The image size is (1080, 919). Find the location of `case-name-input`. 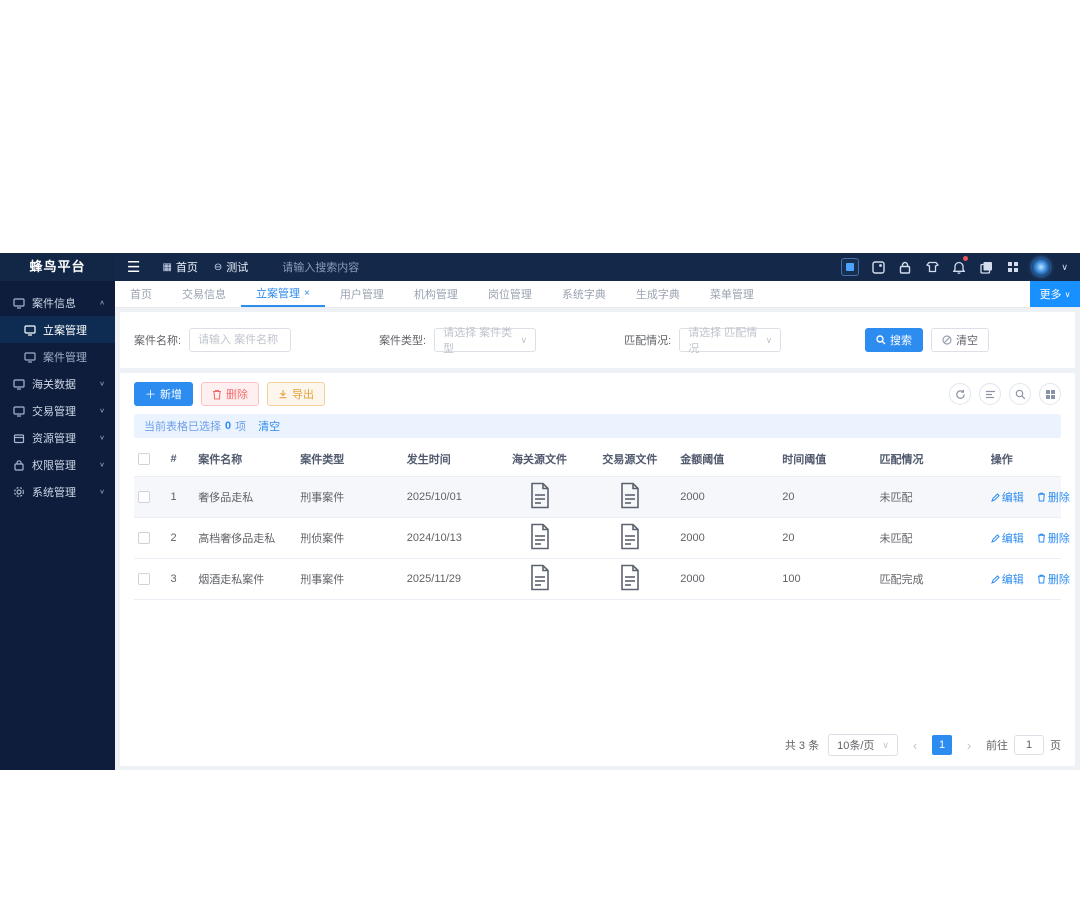

case-name-input is located at coordinates (240, 340).